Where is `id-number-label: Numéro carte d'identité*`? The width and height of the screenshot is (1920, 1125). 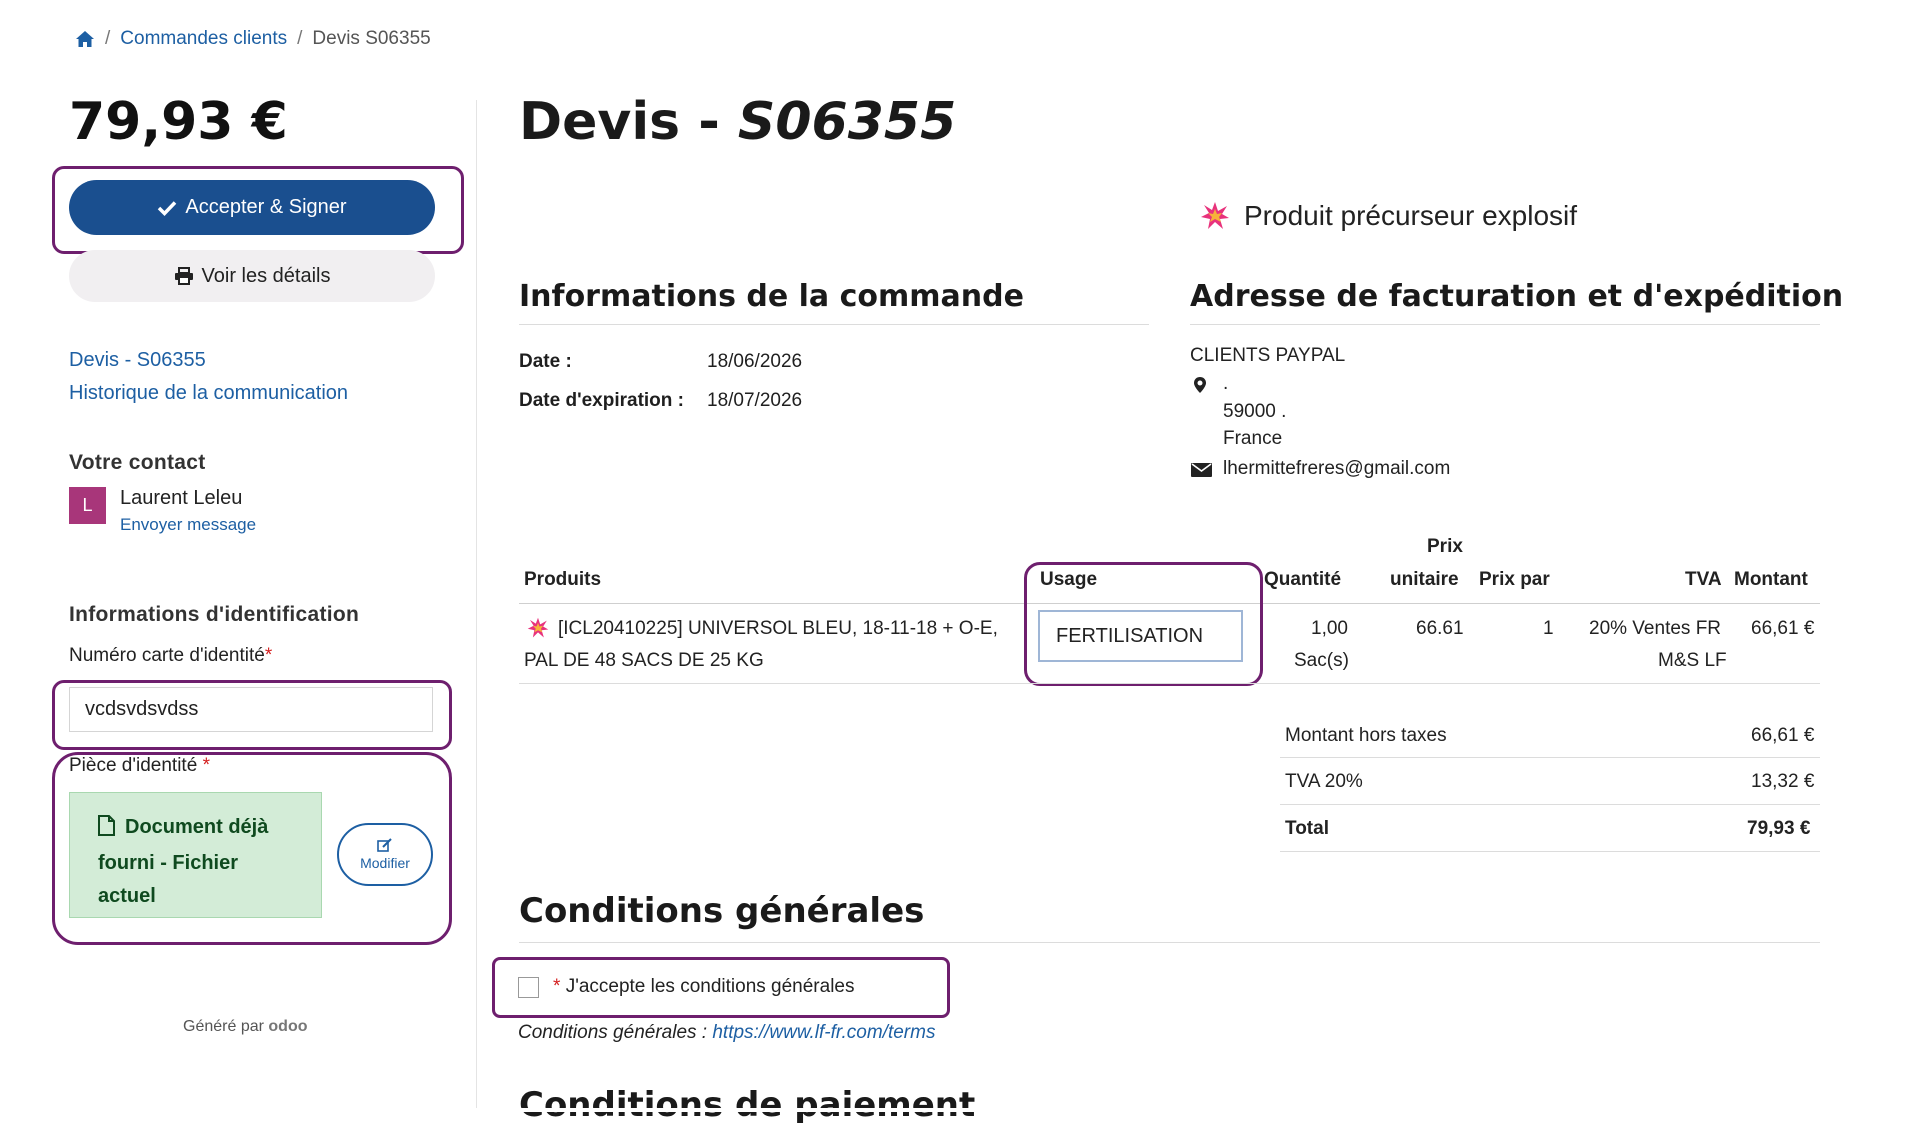 id-number-label: Numéro carte d'identité* is located at coordinates (171, 655).